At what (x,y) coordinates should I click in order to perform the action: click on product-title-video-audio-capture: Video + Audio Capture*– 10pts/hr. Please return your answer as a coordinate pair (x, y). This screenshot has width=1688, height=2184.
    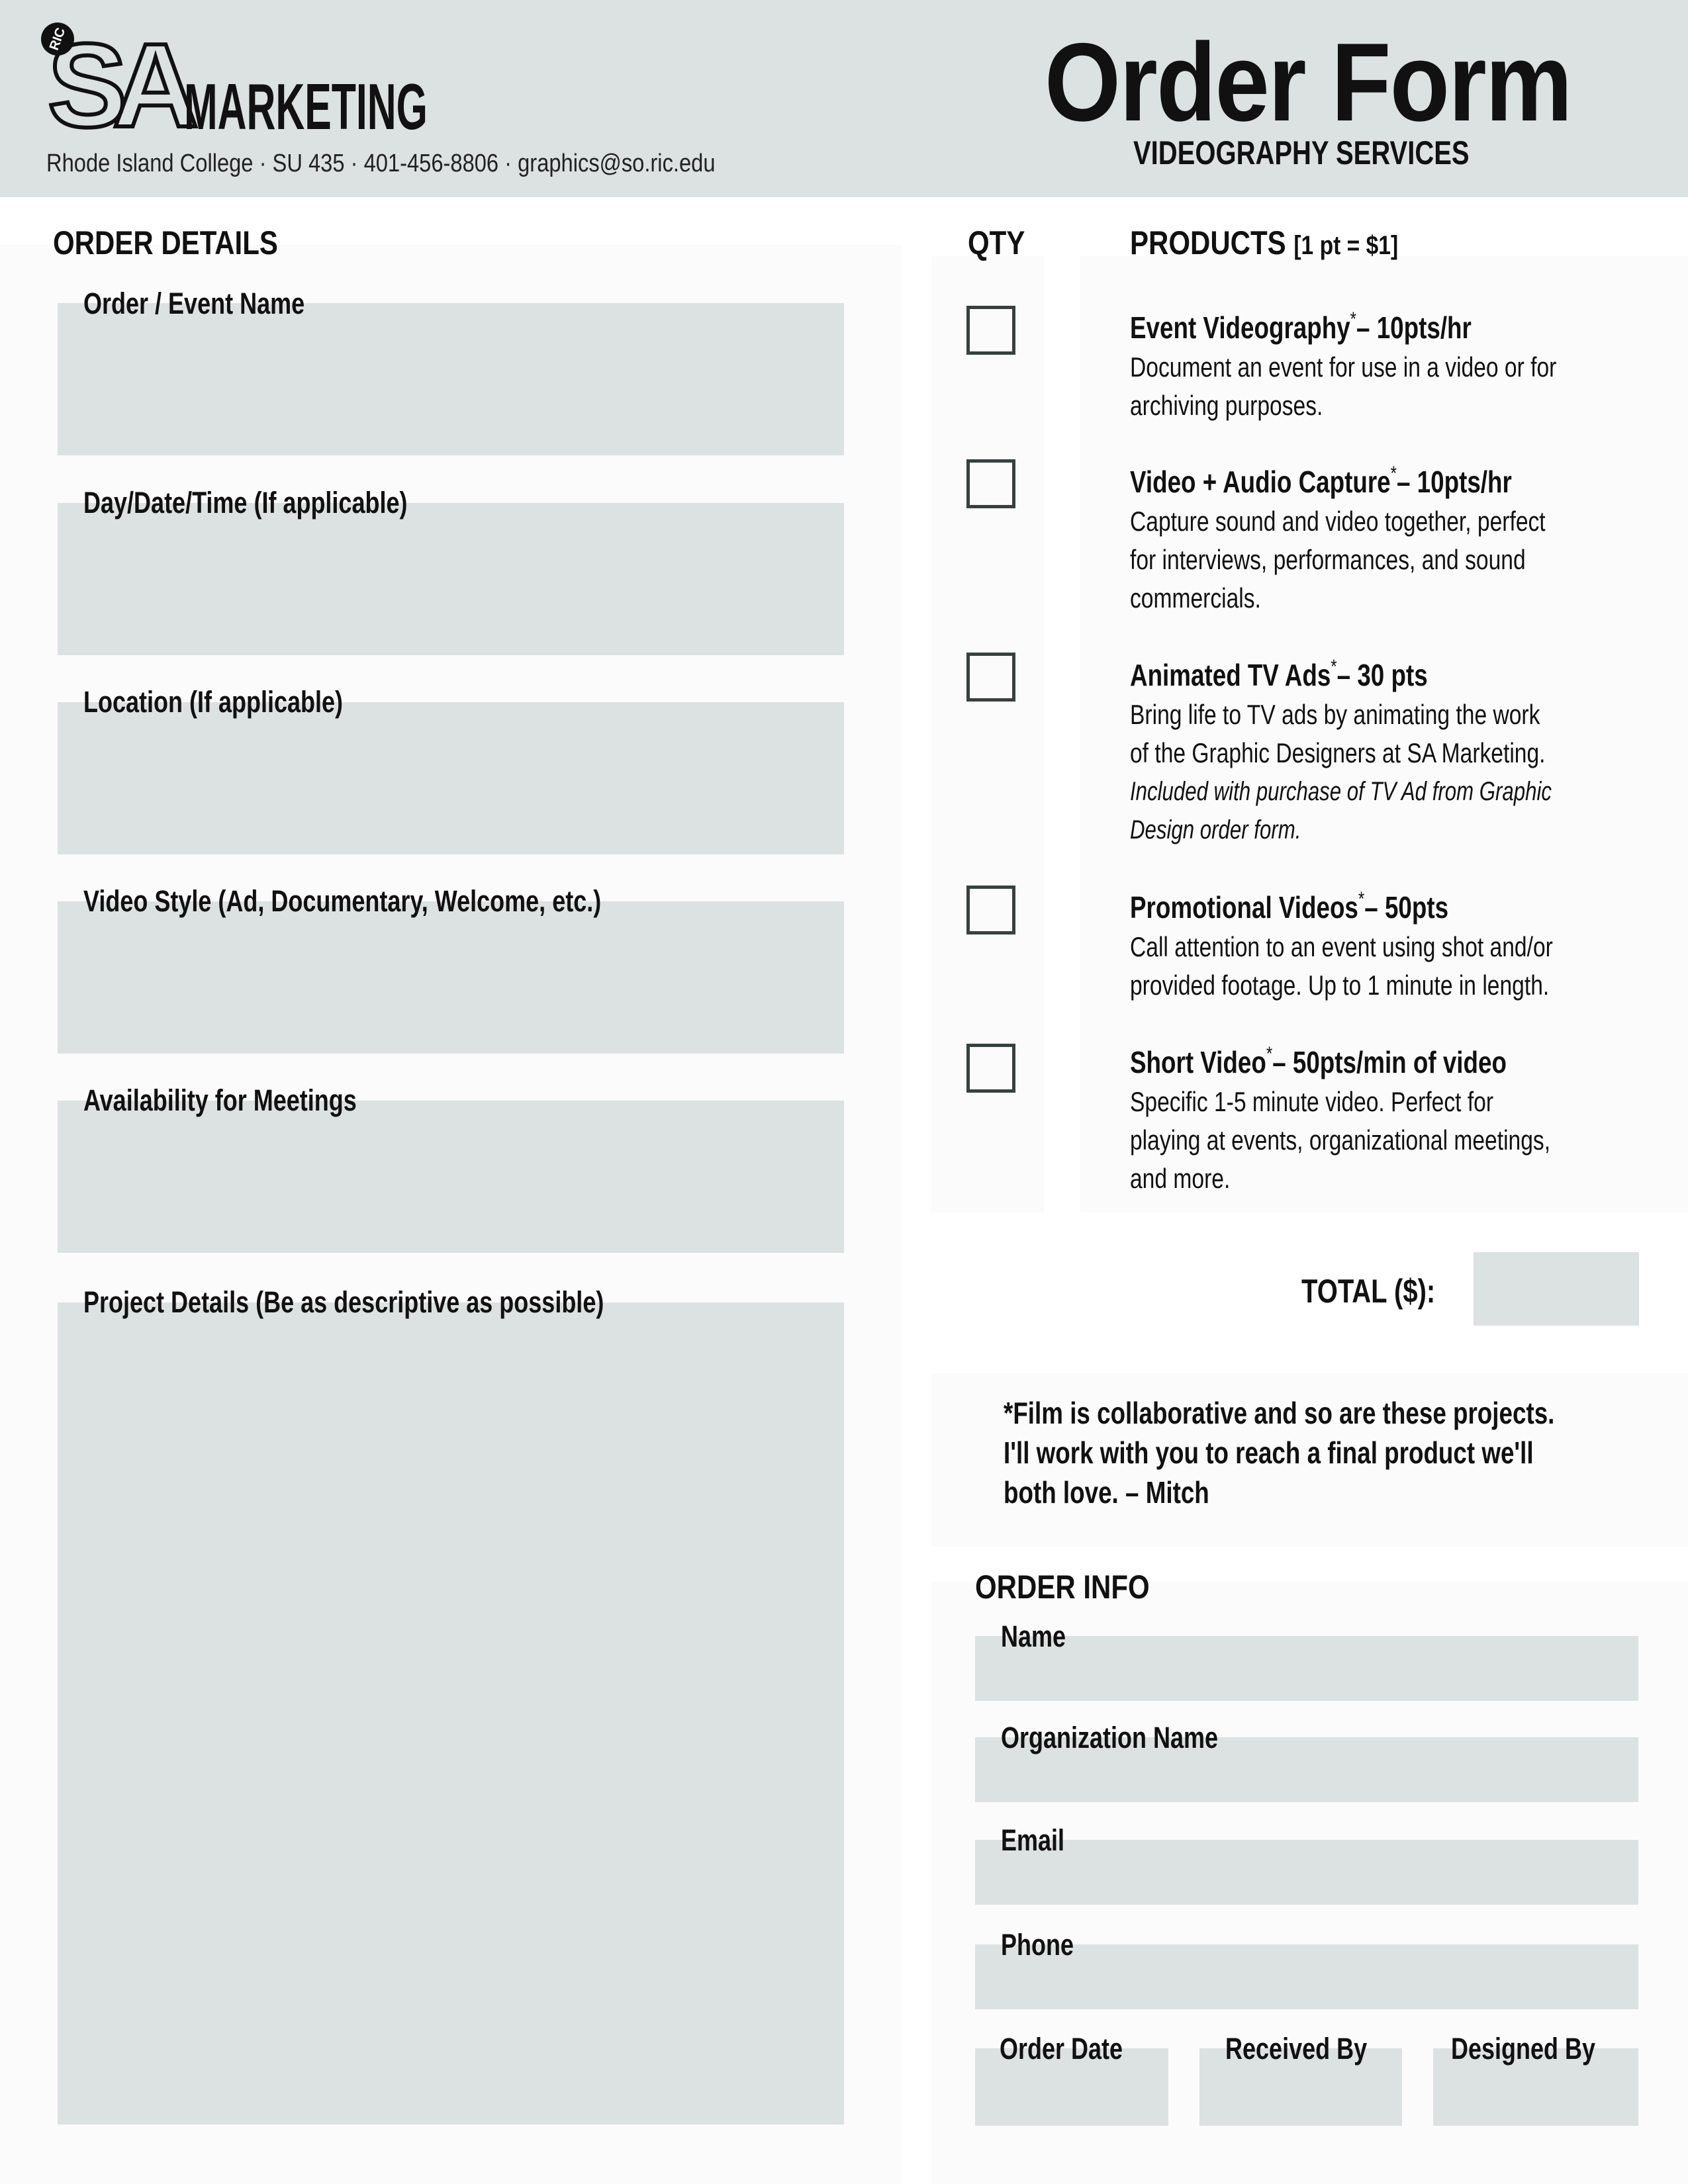
    Looking at the image, I should click on (1368, 481).